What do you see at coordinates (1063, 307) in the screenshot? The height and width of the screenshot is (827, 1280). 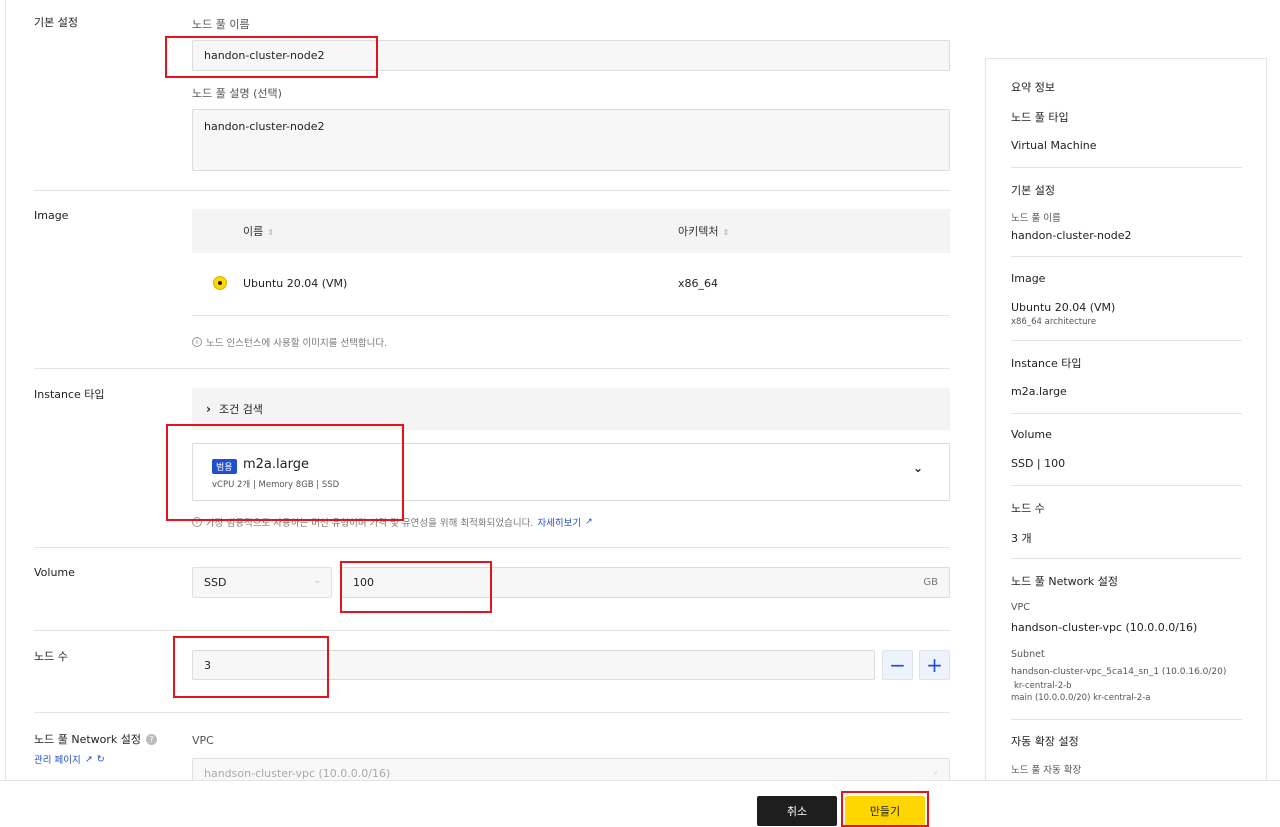 I see `summary-image-value: Ubuntu 20.04 (VM)` at bounding box center [1063, 307].